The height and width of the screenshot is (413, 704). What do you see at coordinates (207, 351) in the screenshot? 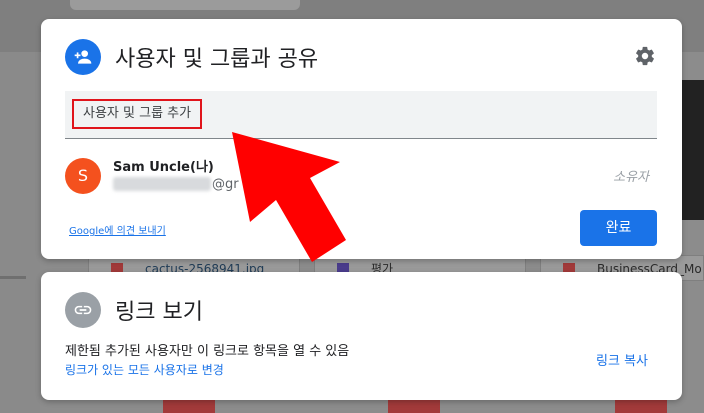
I see `link-access-description: 제한됨 추가된 사용자만 이 링크로 항목을 열 수 있음` at bounding box center [207, 351].